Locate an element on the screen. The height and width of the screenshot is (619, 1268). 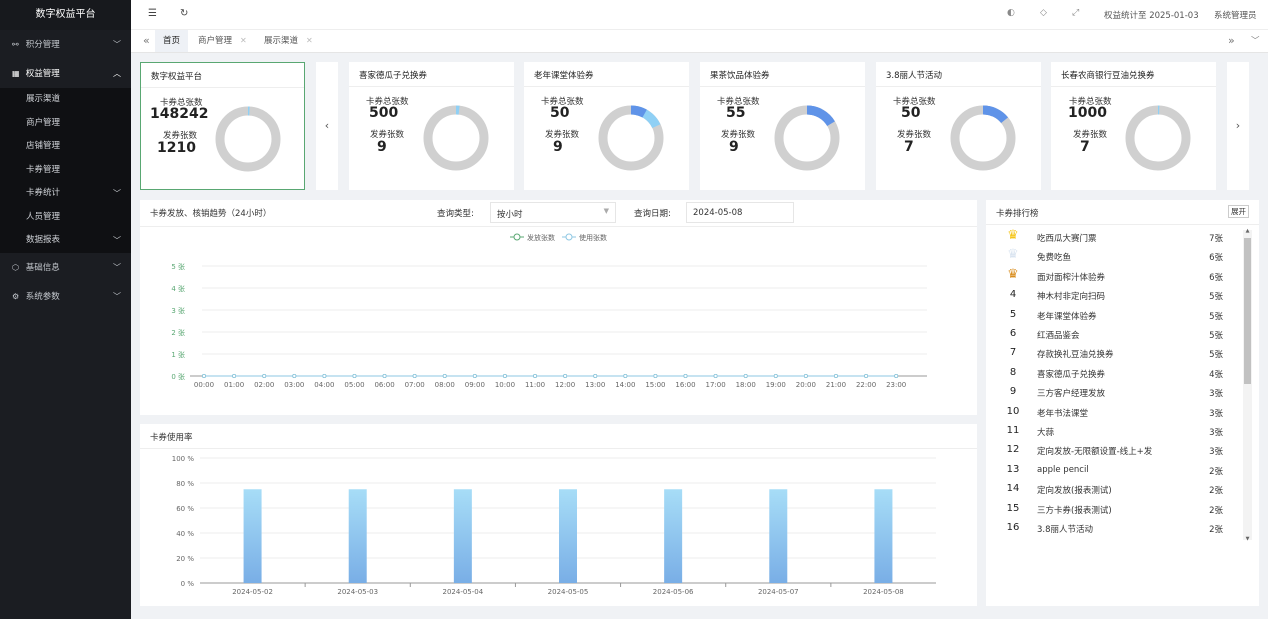
list-item: 11 大蒜 3张 is located at coordinates (1108, 432).